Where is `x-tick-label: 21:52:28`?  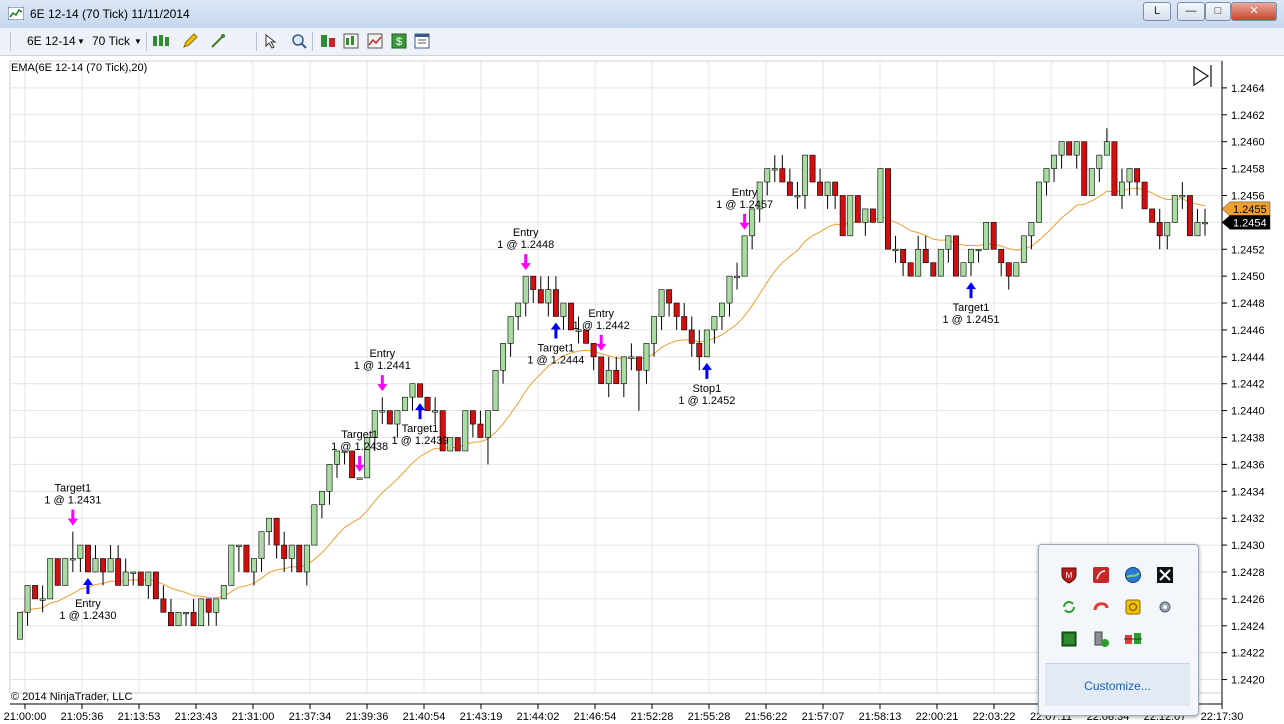 x-tick-label: 21:52:28 is located at coordinates (652, 717).